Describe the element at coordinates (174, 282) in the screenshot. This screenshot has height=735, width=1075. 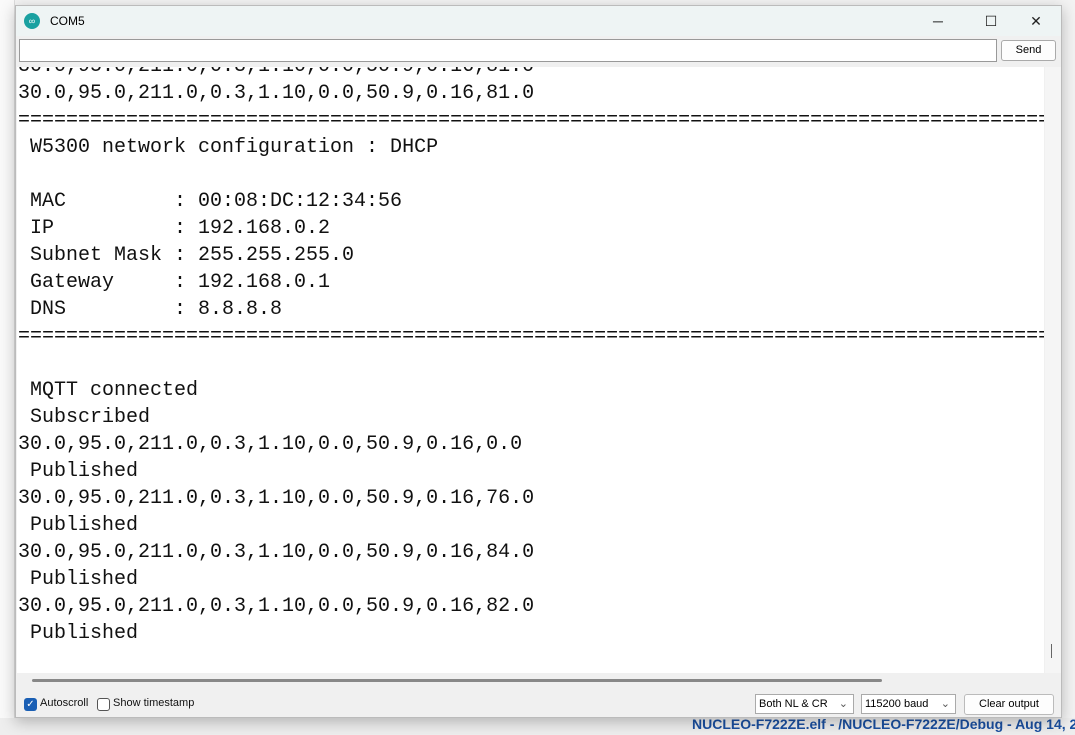
I see `output-line: Gateway : 192.168.0.1` at that location.